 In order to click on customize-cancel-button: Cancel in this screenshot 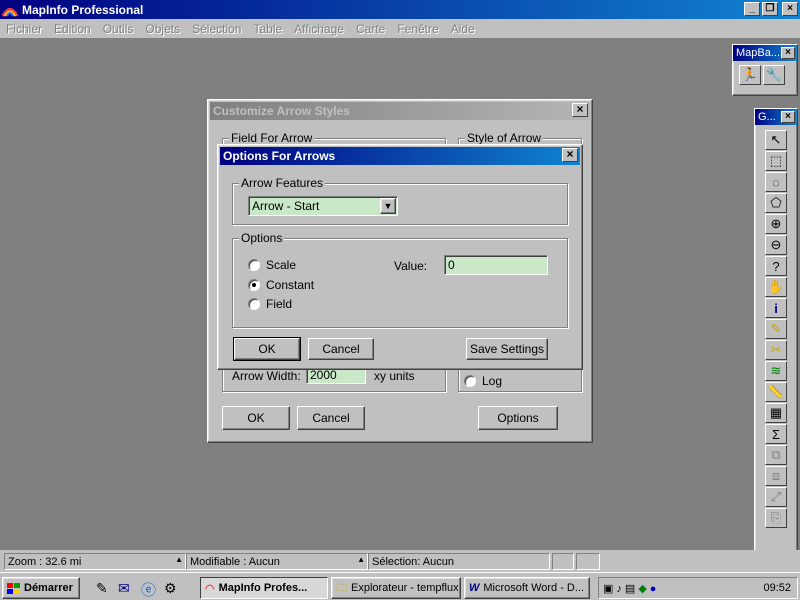, I will do `click(331, 418)`.